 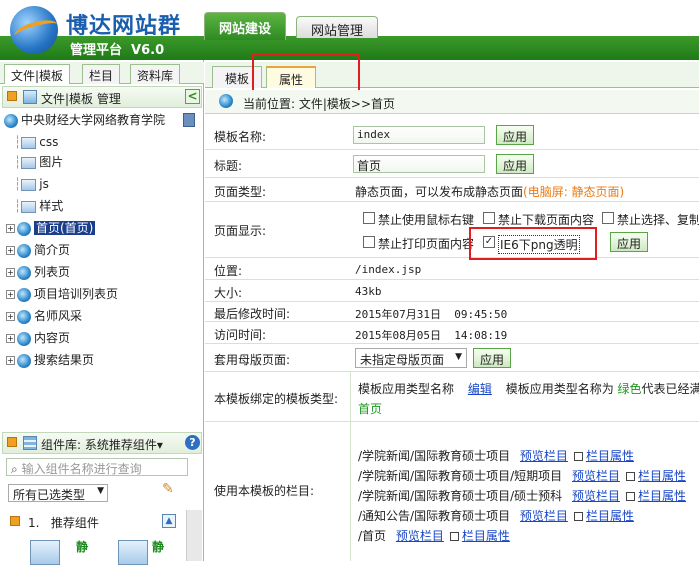 What do you see at coordinates (189, 120) in the screenshot?
I see `scroll-thumb` at bounding box center [189, 120].